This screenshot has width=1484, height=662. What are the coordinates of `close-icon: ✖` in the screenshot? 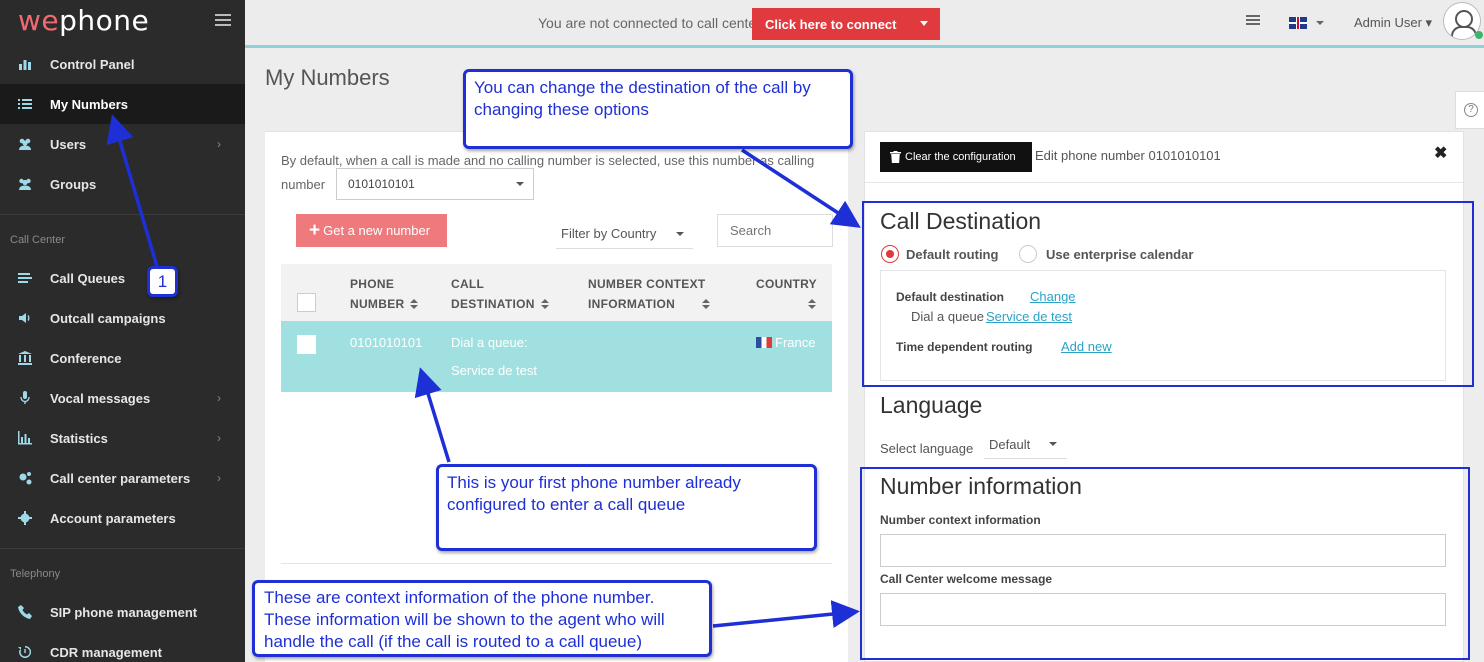 It's located at (1440, 153).